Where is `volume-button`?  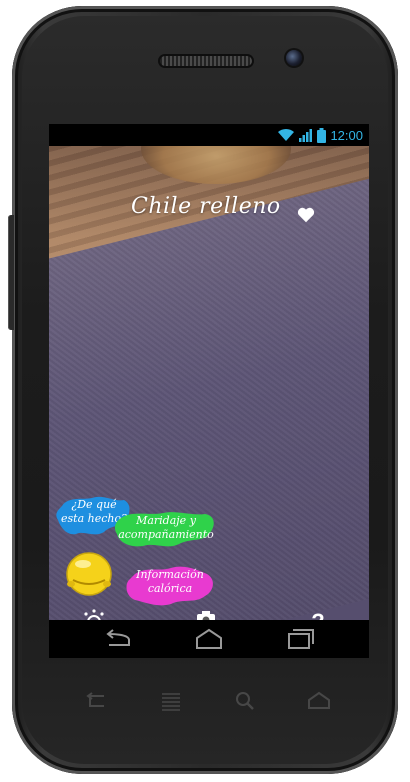 volume-button is located at coordinates (11, 272).